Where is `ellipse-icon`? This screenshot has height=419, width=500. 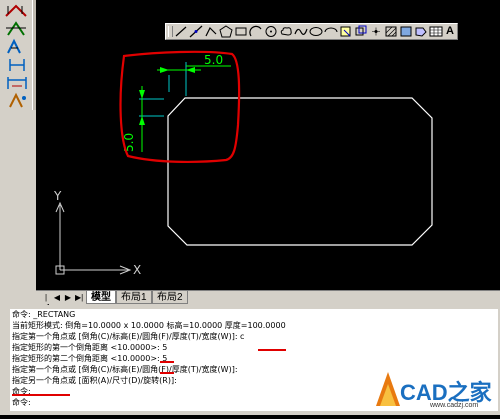
ellipse-icon is located at coordinates (316, 31).